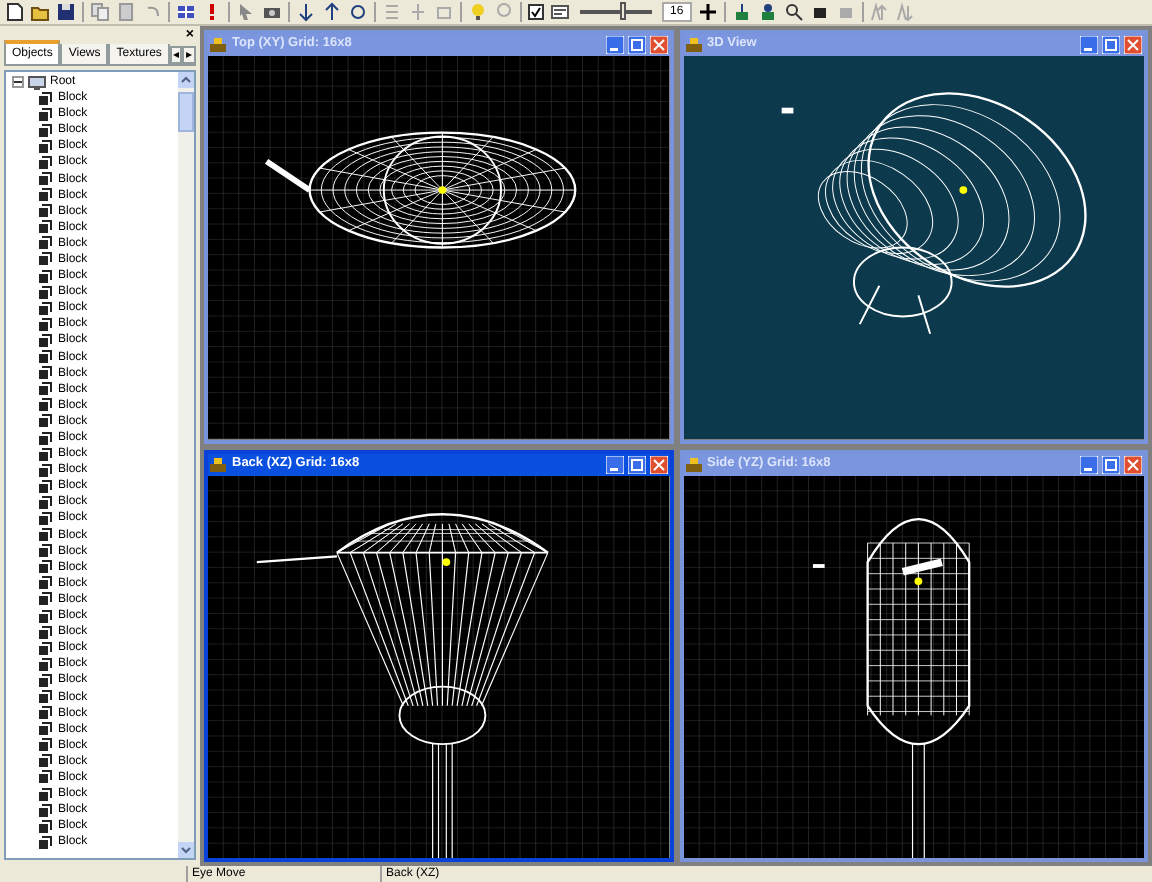  I want to click on minus-icon, so click(18, 82).